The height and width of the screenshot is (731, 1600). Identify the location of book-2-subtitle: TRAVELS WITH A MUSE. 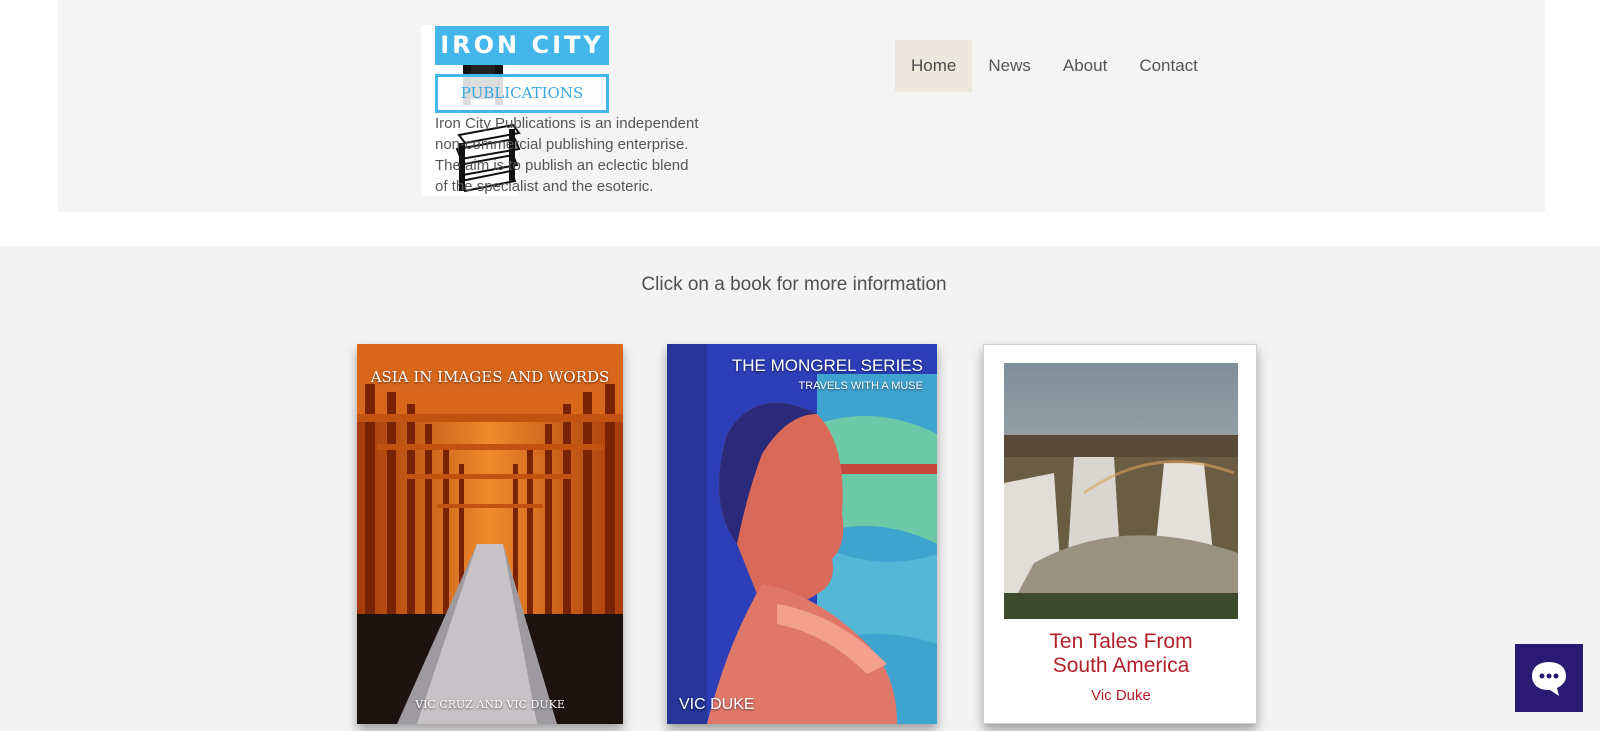
(861, 386).